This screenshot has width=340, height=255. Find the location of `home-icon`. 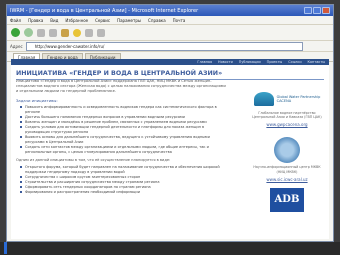

home-icon is located at coordinates (65, 32).